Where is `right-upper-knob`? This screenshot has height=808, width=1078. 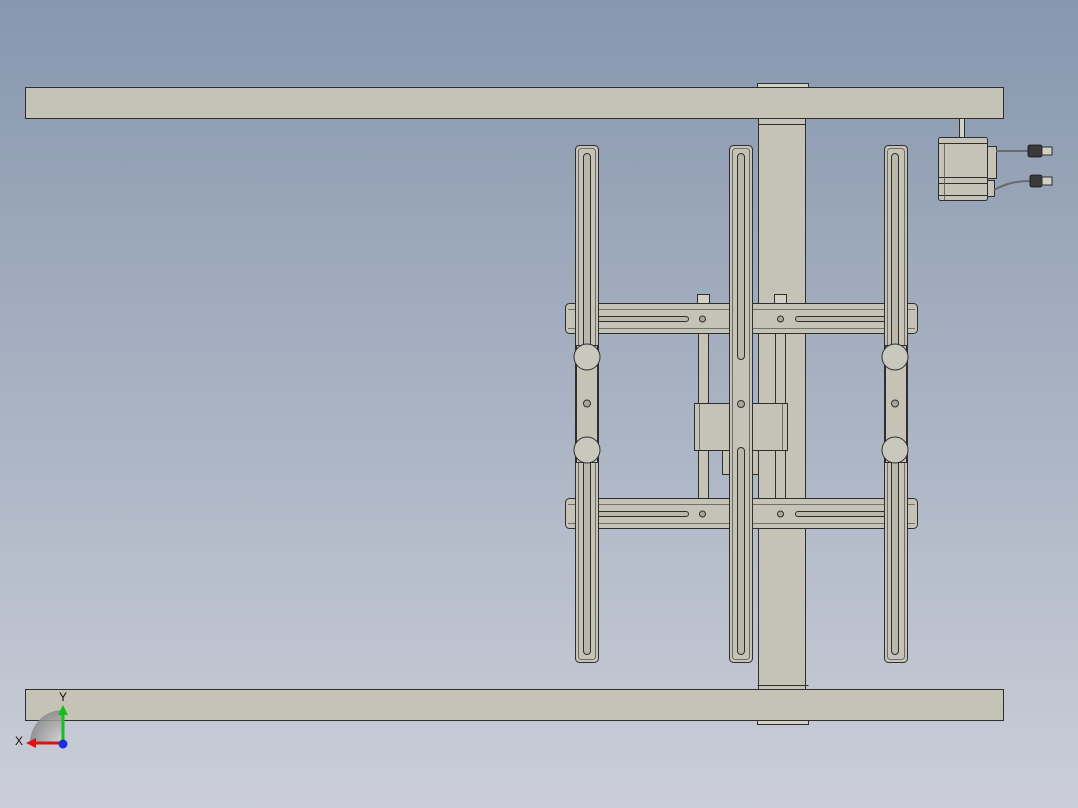
right-upper-knob is located at coordinates (895, 357).